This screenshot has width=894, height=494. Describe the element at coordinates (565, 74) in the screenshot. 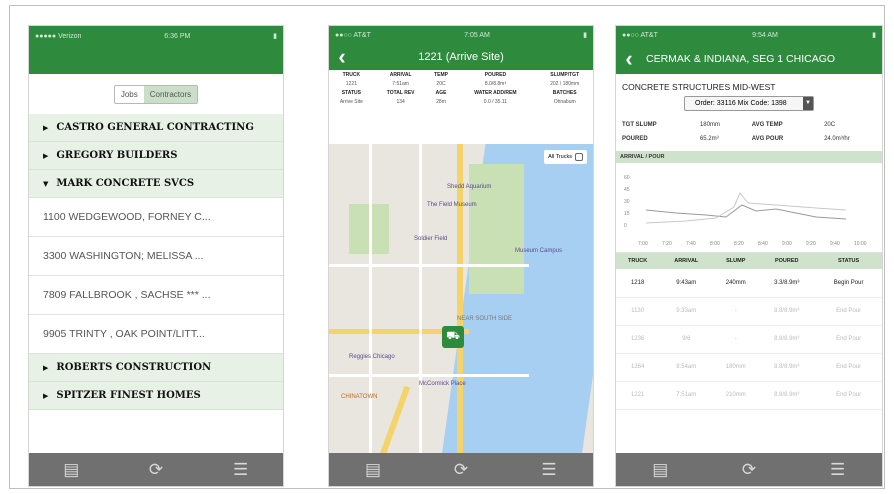

I see `info-header: SLUMP/TGT` at that location.